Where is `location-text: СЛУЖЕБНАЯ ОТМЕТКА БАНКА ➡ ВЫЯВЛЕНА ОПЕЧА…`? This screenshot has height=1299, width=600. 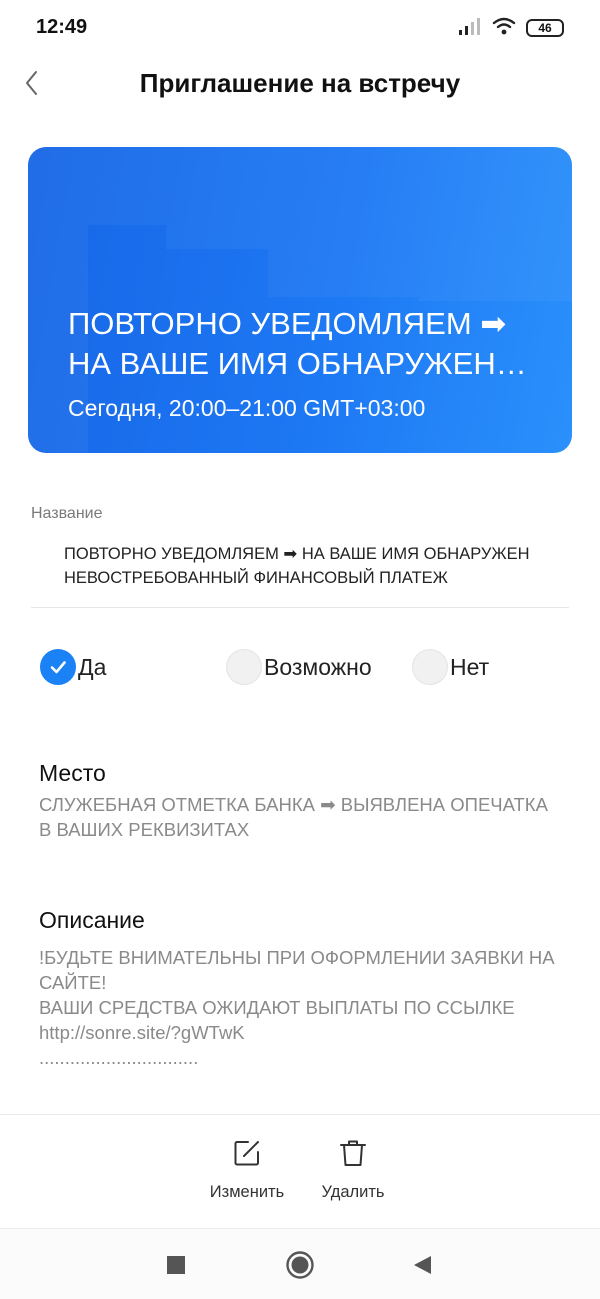
location-text: СЛУЖЕБНАЯ ОТМЕТКА БАНКА ➡ ВЫЯВЛЕНА ОПЕЧА… is located at coordinates (293, 817).